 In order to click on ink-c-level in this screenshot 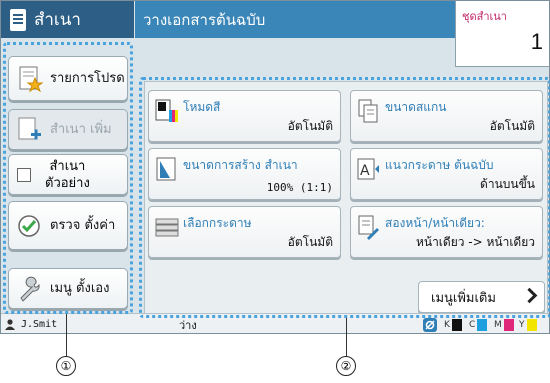, I will do `click(482, 325)`.